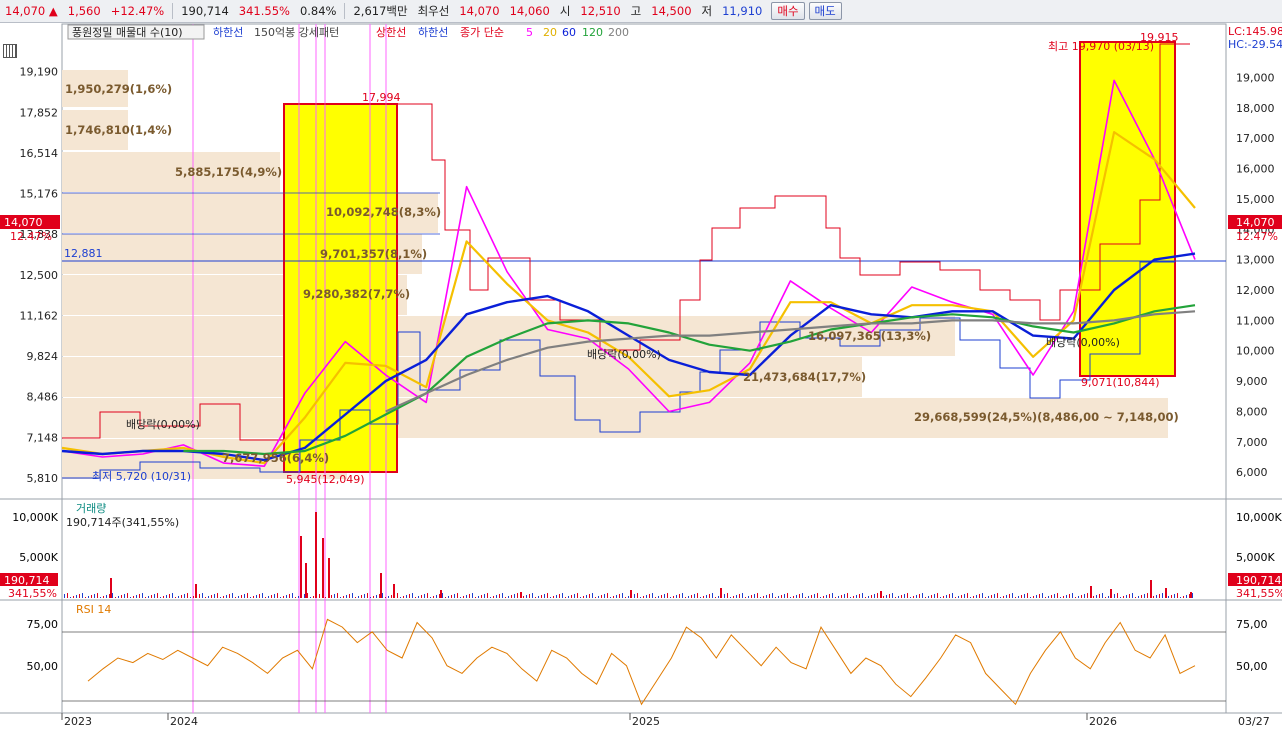 This screenshot has width=1282, height=733. What do you see at coordinates (707, 11) in the screenshot?
I see `low-label: 저` at bounding box center [707, 11].